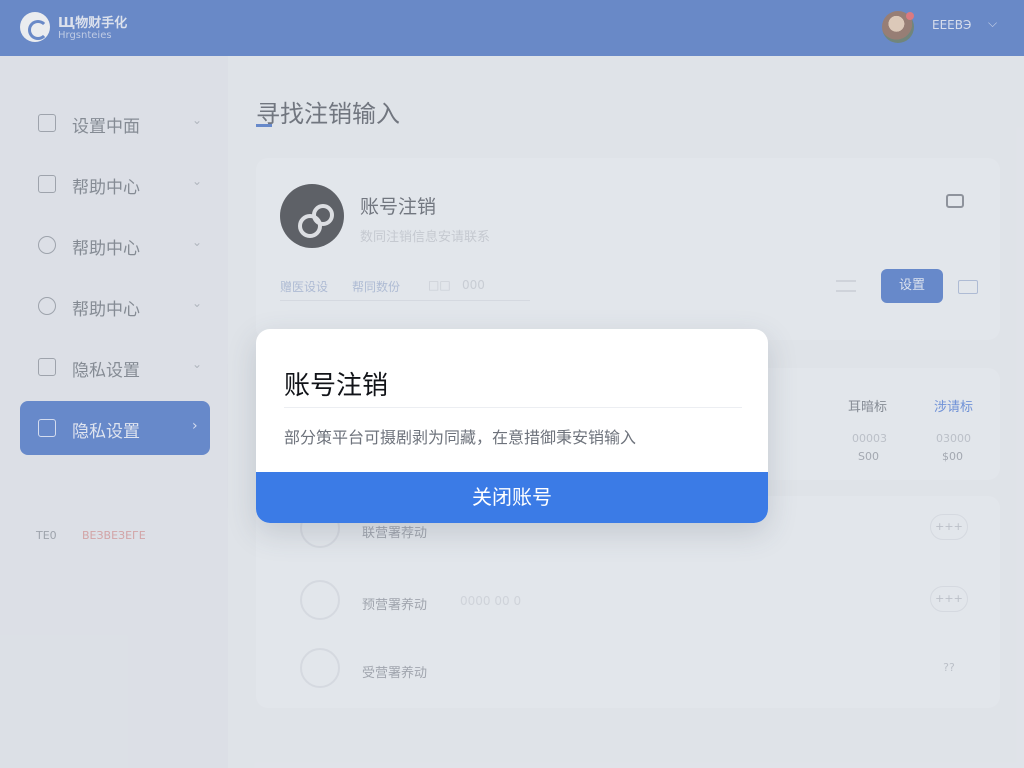 The image size is (1024, 768). Describe the element at coordinates (336, 386) in the screenshot. I see `dialog-title: 账号注销` at that location.